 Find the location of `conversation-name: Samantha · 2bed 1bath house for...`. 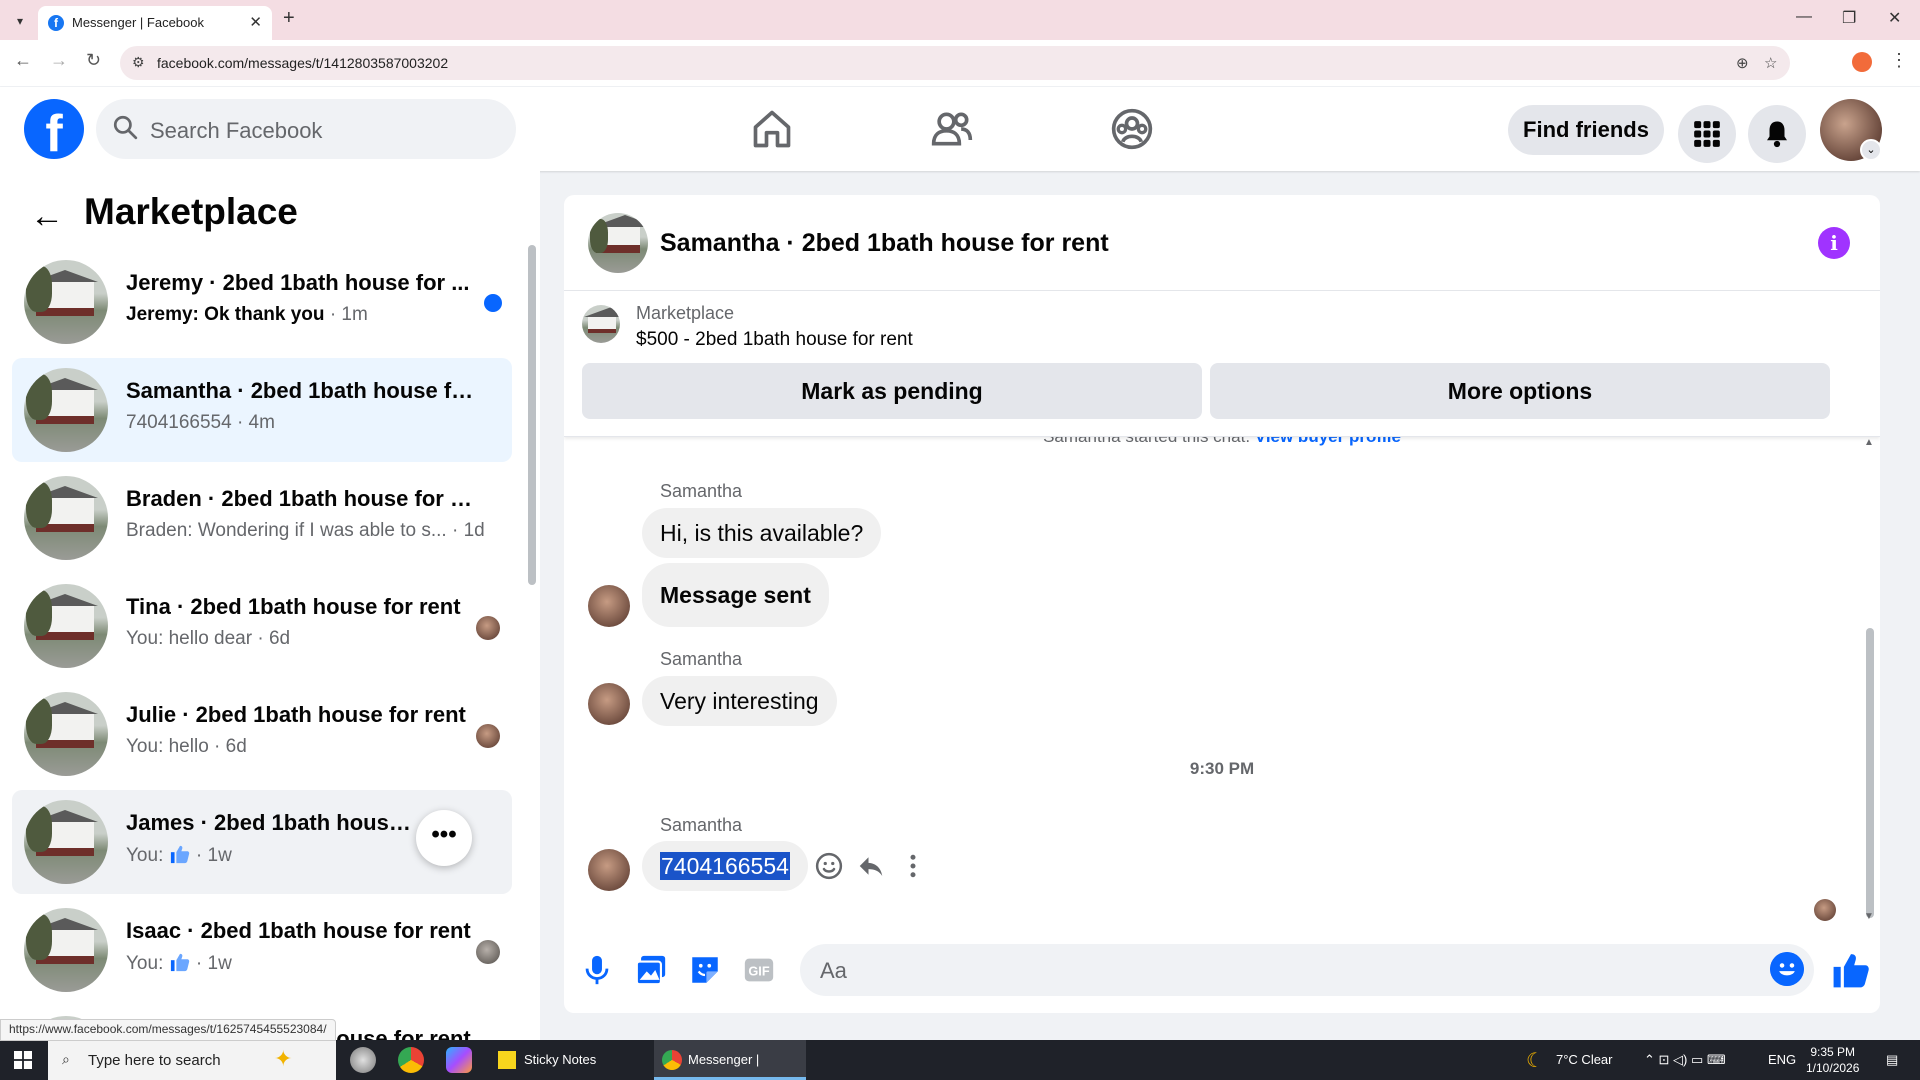

conversation-name: Samantha · 2bed 1bath house for... is located at coordinates (301, 390).